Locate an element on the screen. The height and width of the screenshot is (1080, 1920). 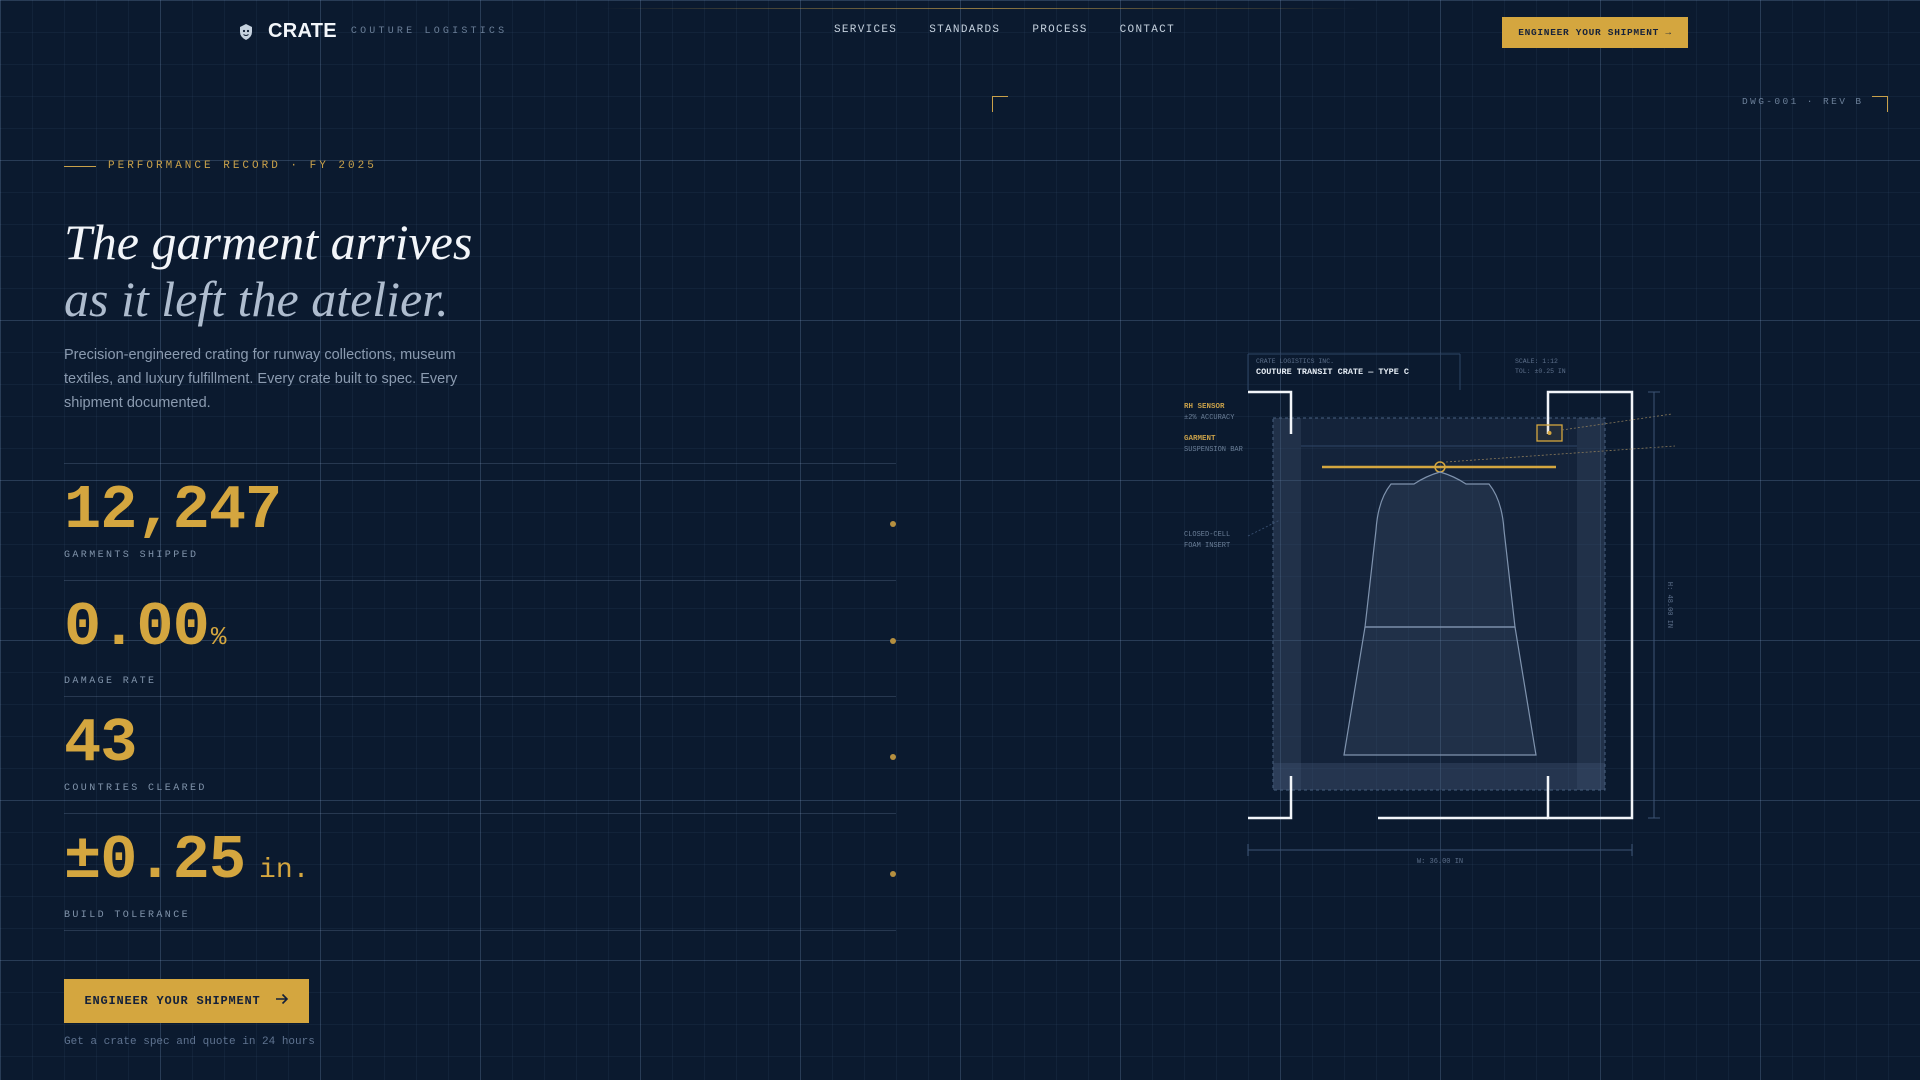
cta-label: ENGINEER YOUR SHIPMENT is located at coordinates (172, 1001).